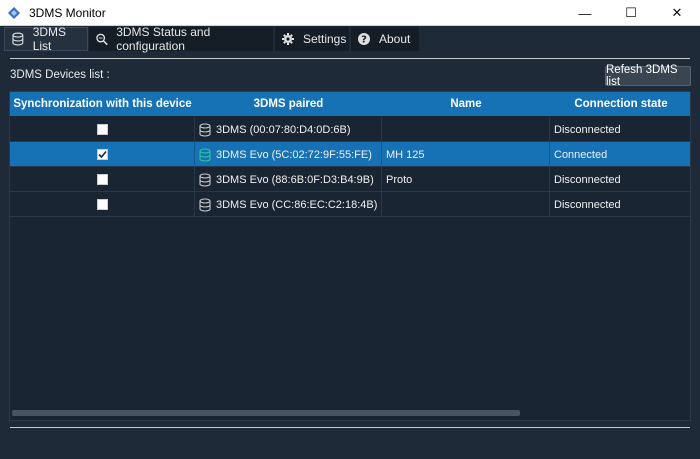  I want to click on checkmark-icon, so click(102, 154).